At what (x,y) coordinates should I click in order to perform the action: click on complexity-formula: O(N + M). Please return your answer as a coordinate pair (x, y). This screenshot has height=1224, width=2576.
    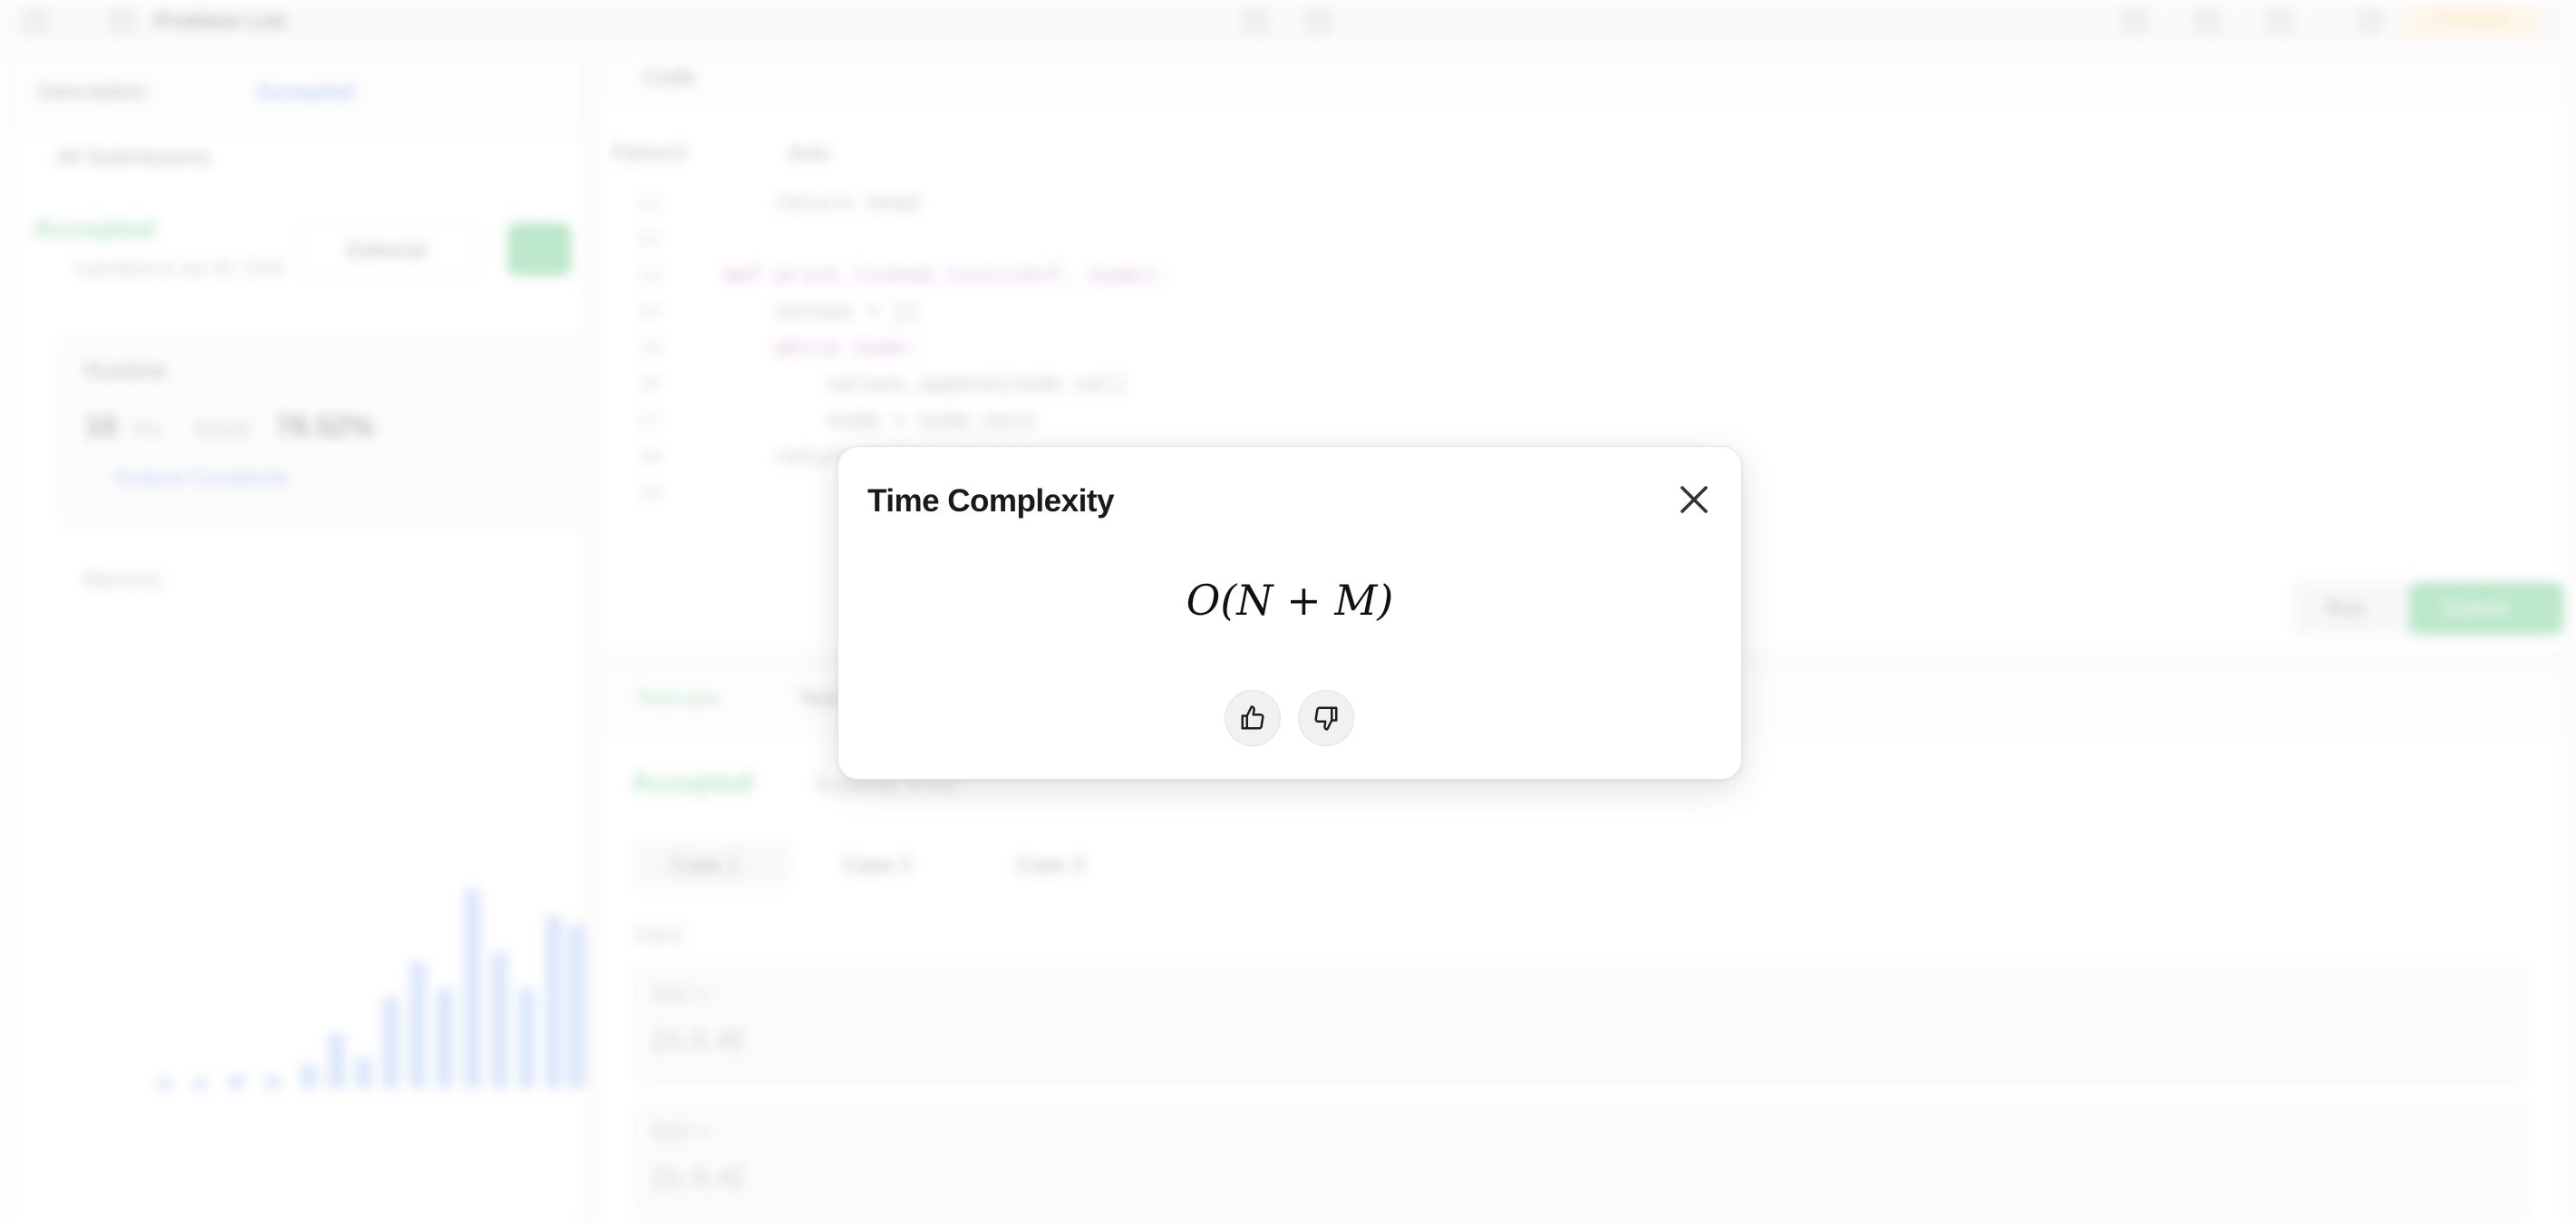
    Looking at the image, I should click on (1290, 600).